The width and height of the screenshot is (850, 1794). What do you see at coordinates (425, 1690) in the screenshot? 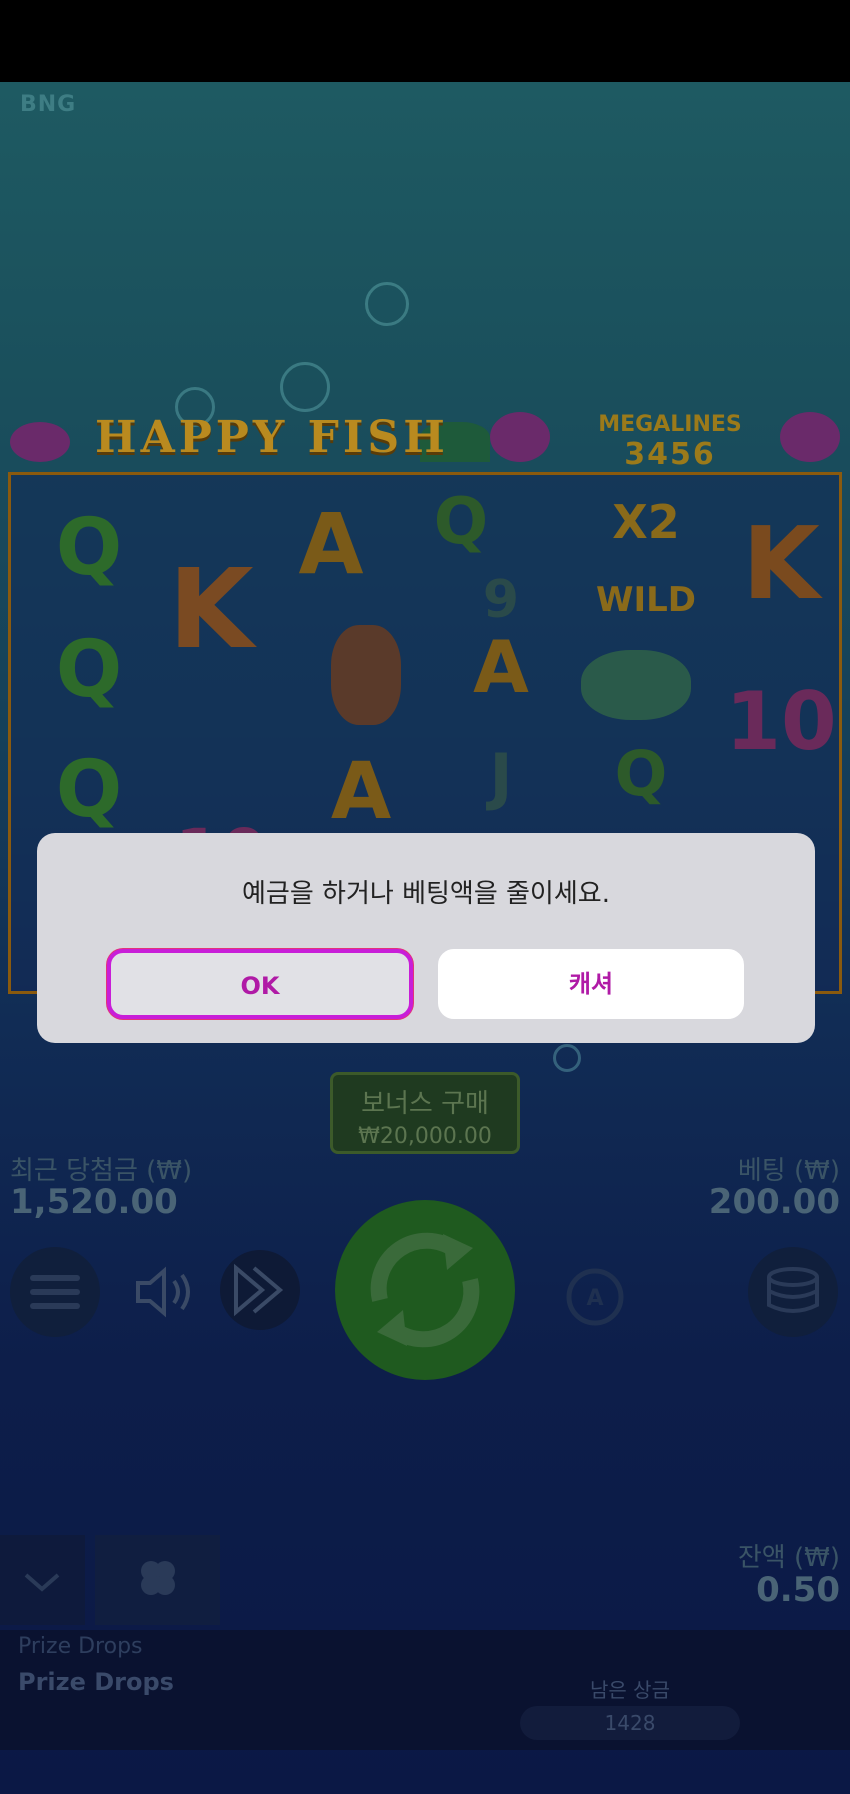
I see `prize-drops-panel: Prize Drops Prize Drops 남은 상금 1428` at bounding box center [425, 1690].